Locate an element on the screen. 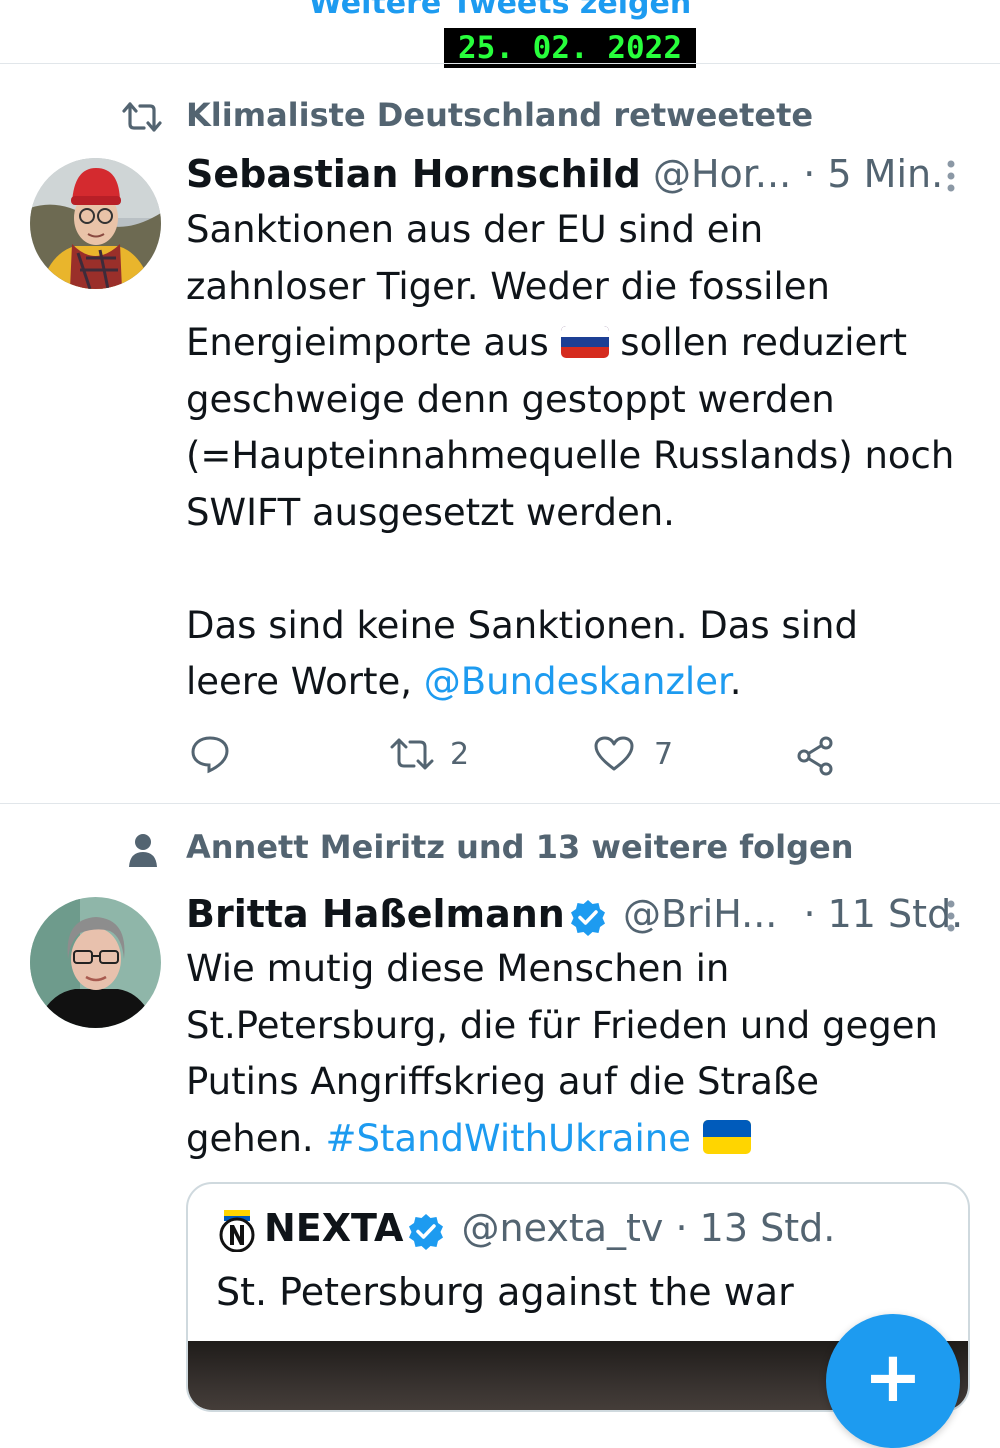 The width and height of the screenshot is (1000, 1448). author-name: Britta Haßelmann is located at coordinates (375, 914).